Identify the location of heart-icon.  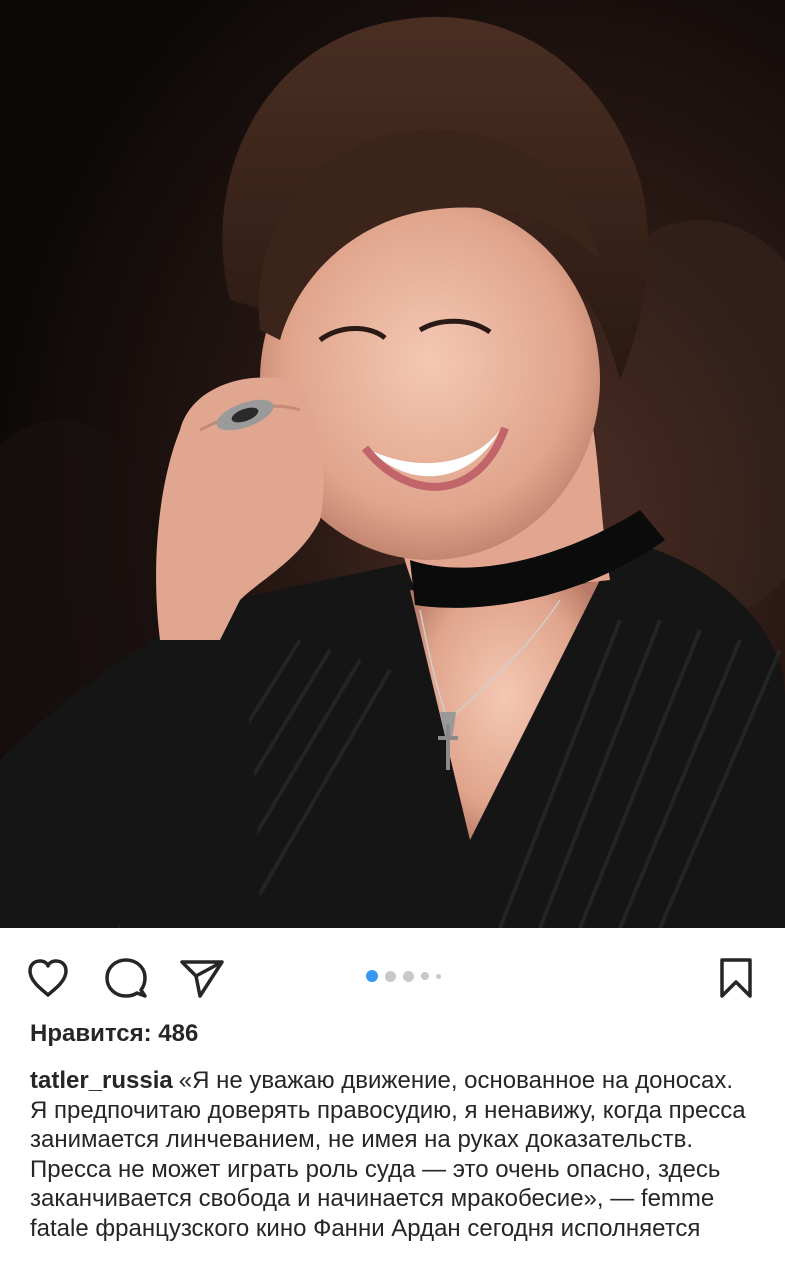
(48, 978).